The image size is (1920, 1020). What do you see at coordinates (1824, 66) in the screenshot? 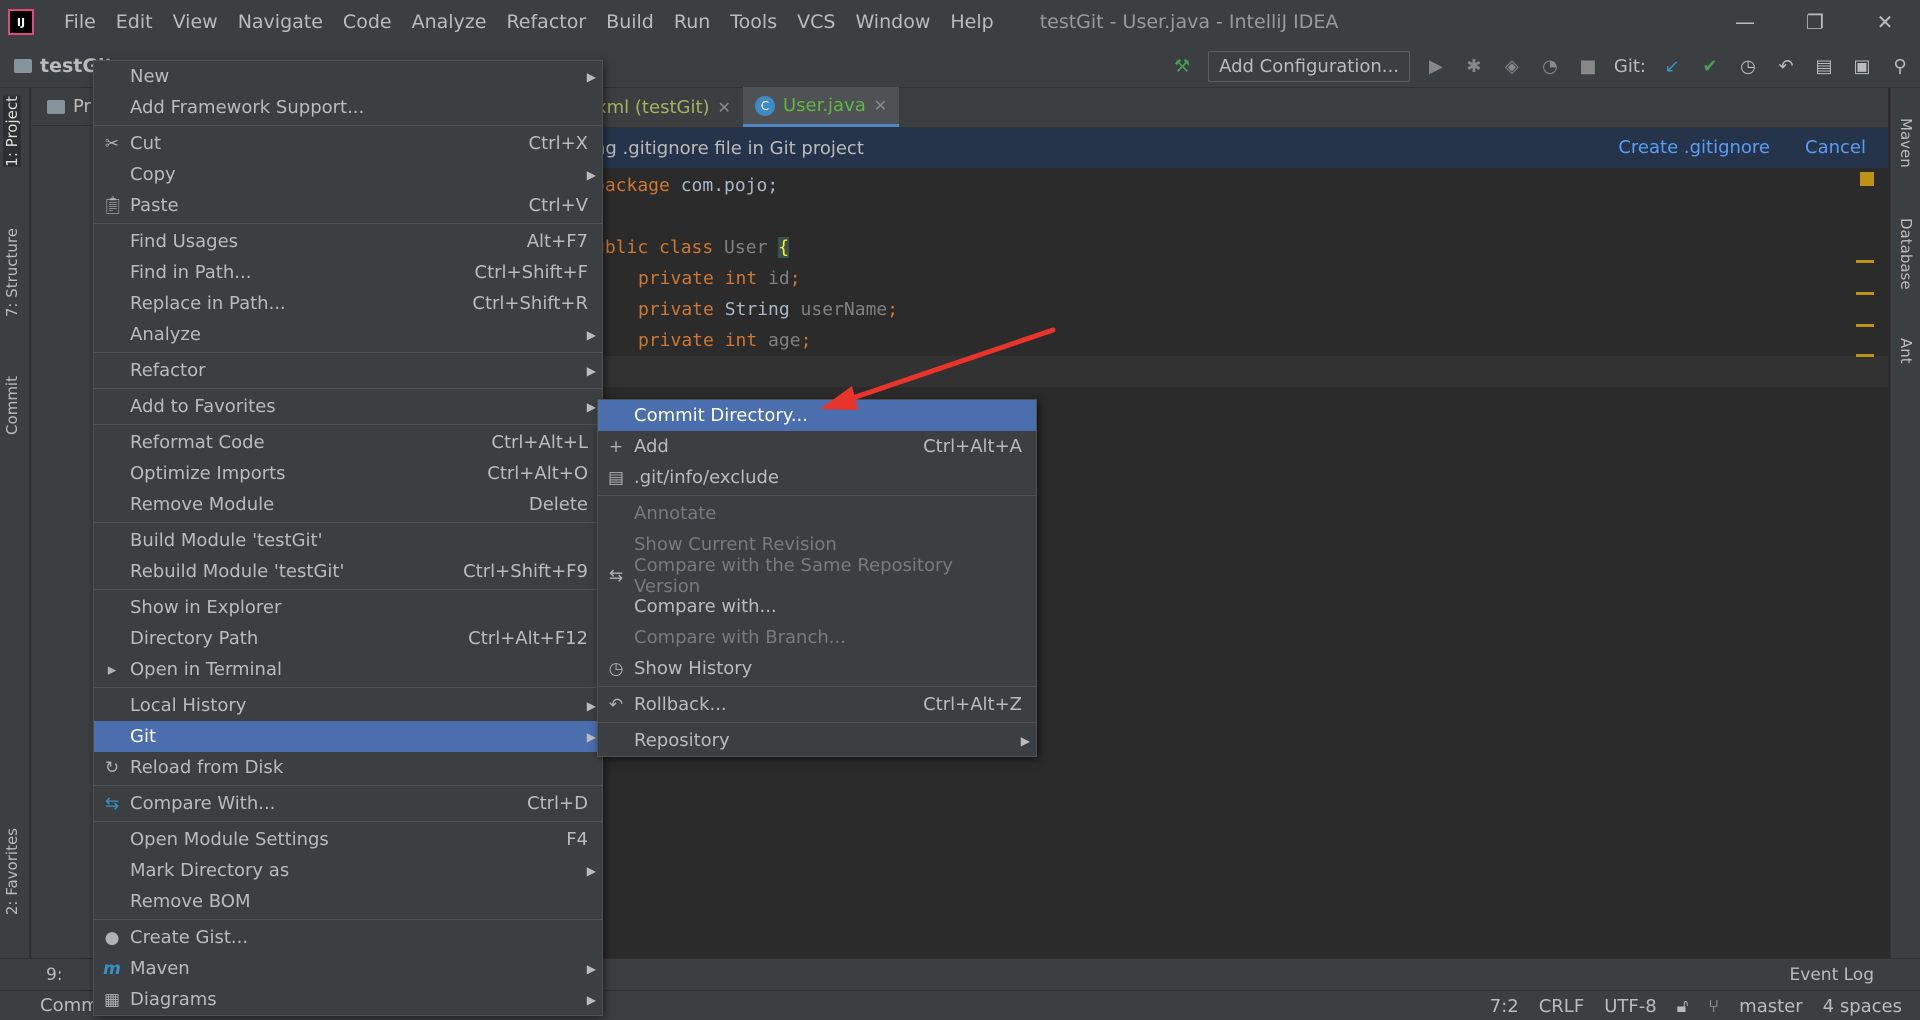
I see `project-structure-icon: ▤` at bounding box center [1824, 66].